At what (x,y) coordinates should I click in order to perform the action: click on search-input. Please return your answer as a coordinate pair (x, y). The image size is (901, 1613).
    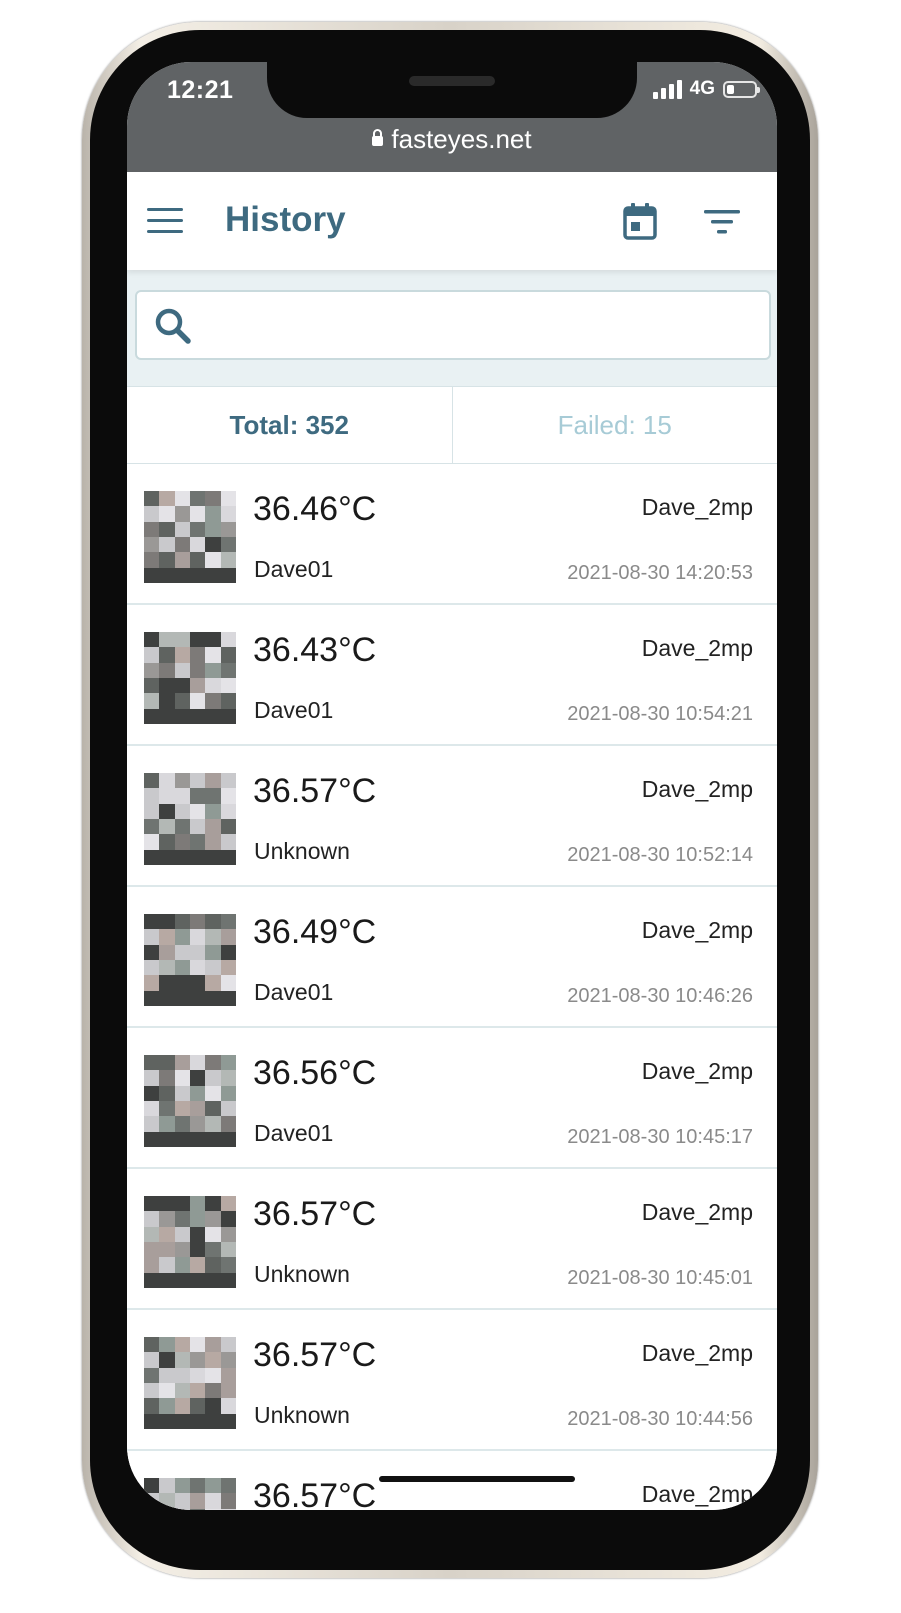
    Looking at the image, I should click on (479, 326).